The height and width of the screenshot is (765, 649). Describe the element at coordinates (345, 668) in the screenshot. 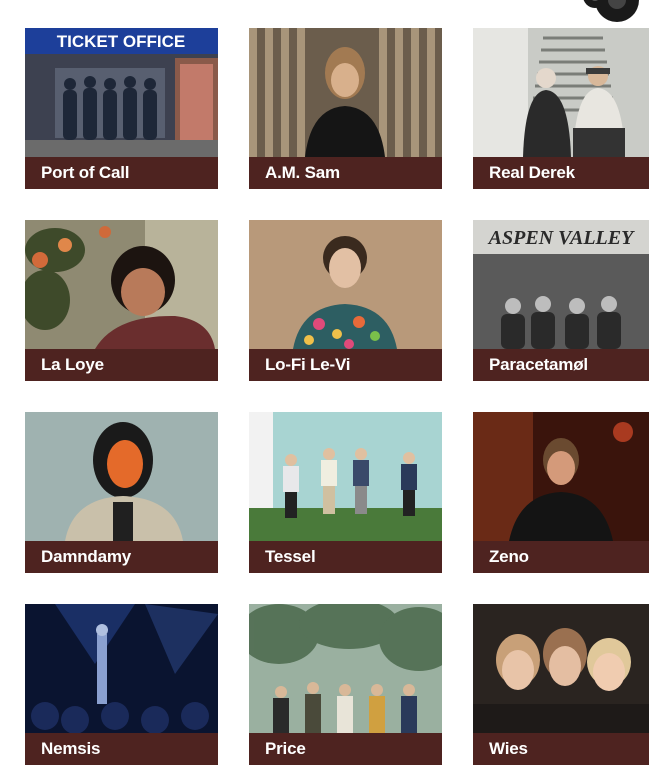

I see `band-under-trees-photo` at that location.